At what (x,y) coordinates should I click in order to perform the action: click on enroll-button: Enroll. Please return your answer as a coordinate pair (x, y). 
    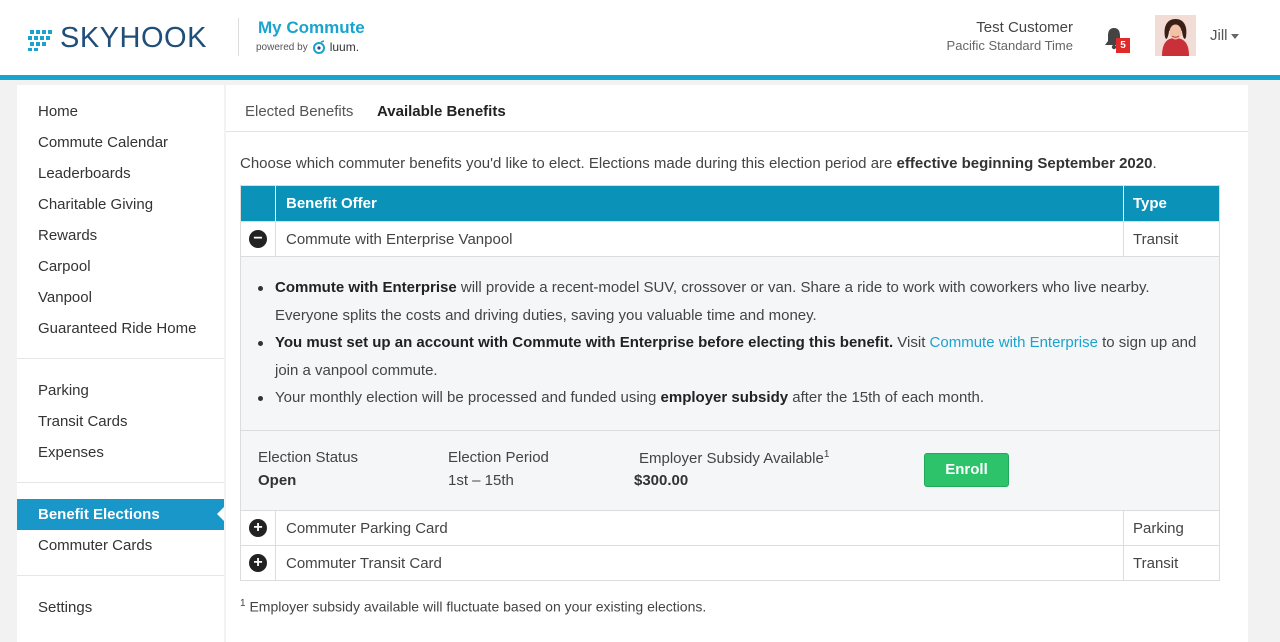
    Looking at the image, I should click on (966, 470).